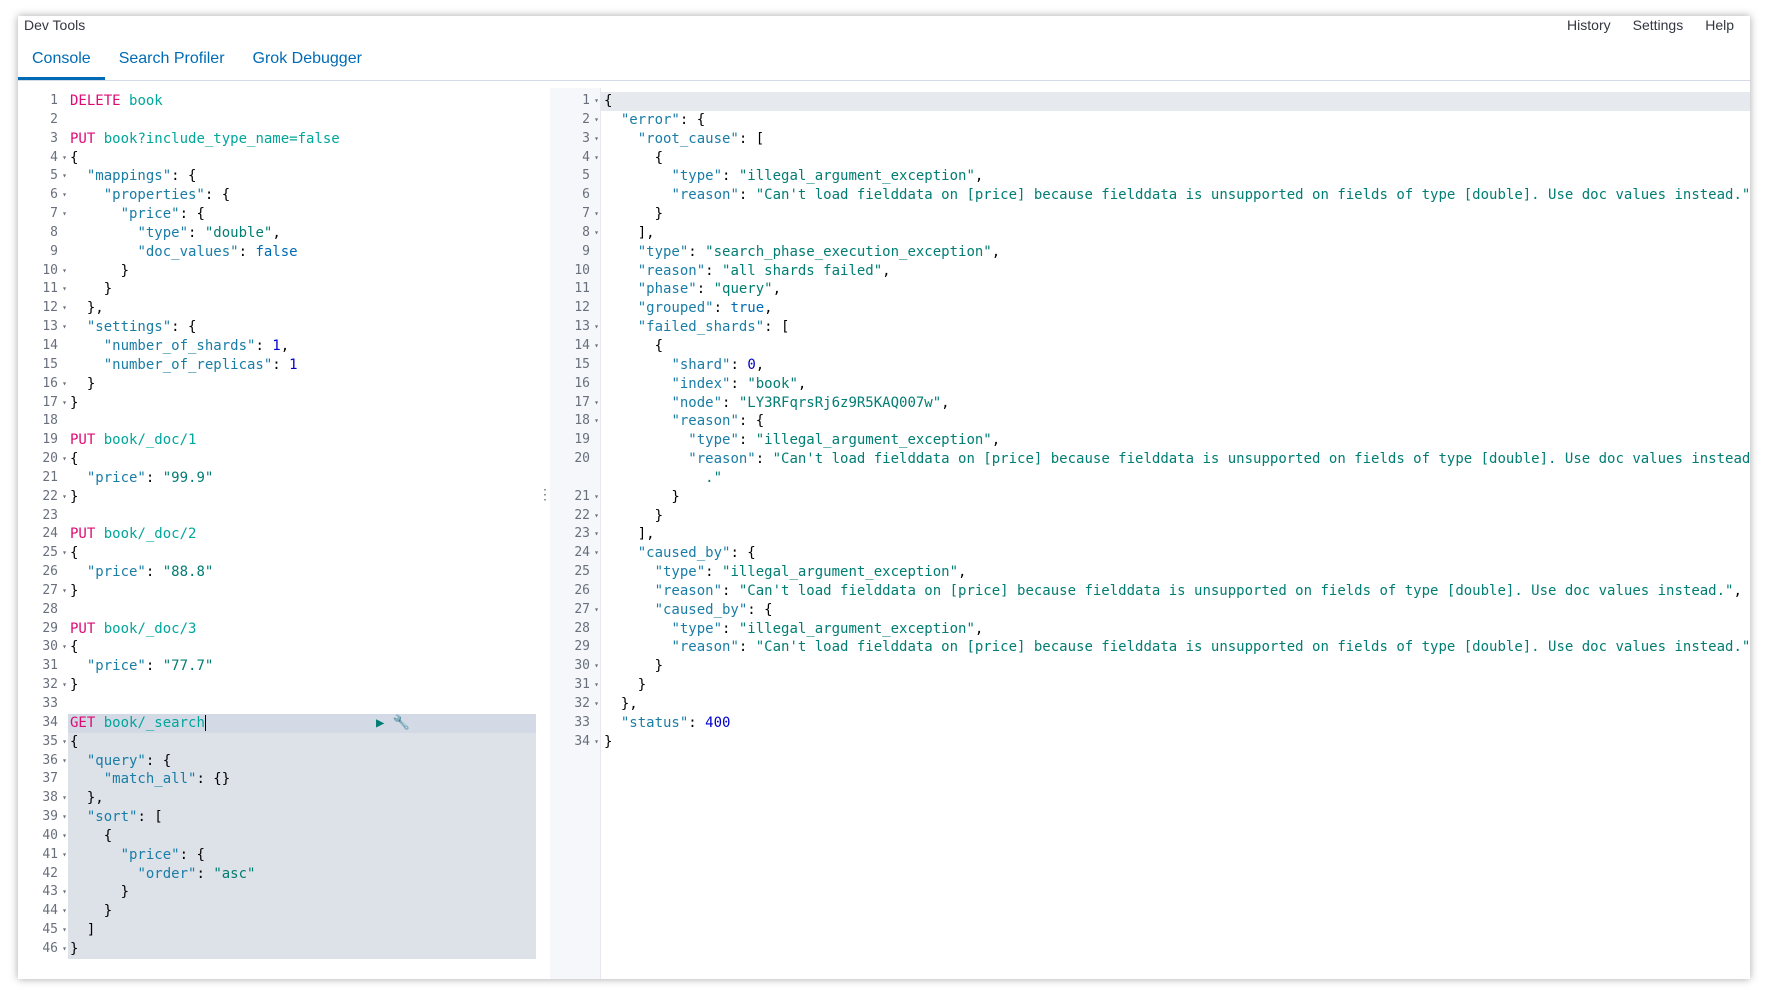 The image size is (1768, 997). What do you see at coordinates (1589, 25) in the screenshot?
I see `history-link: History` at bounding box center [1589, 25].